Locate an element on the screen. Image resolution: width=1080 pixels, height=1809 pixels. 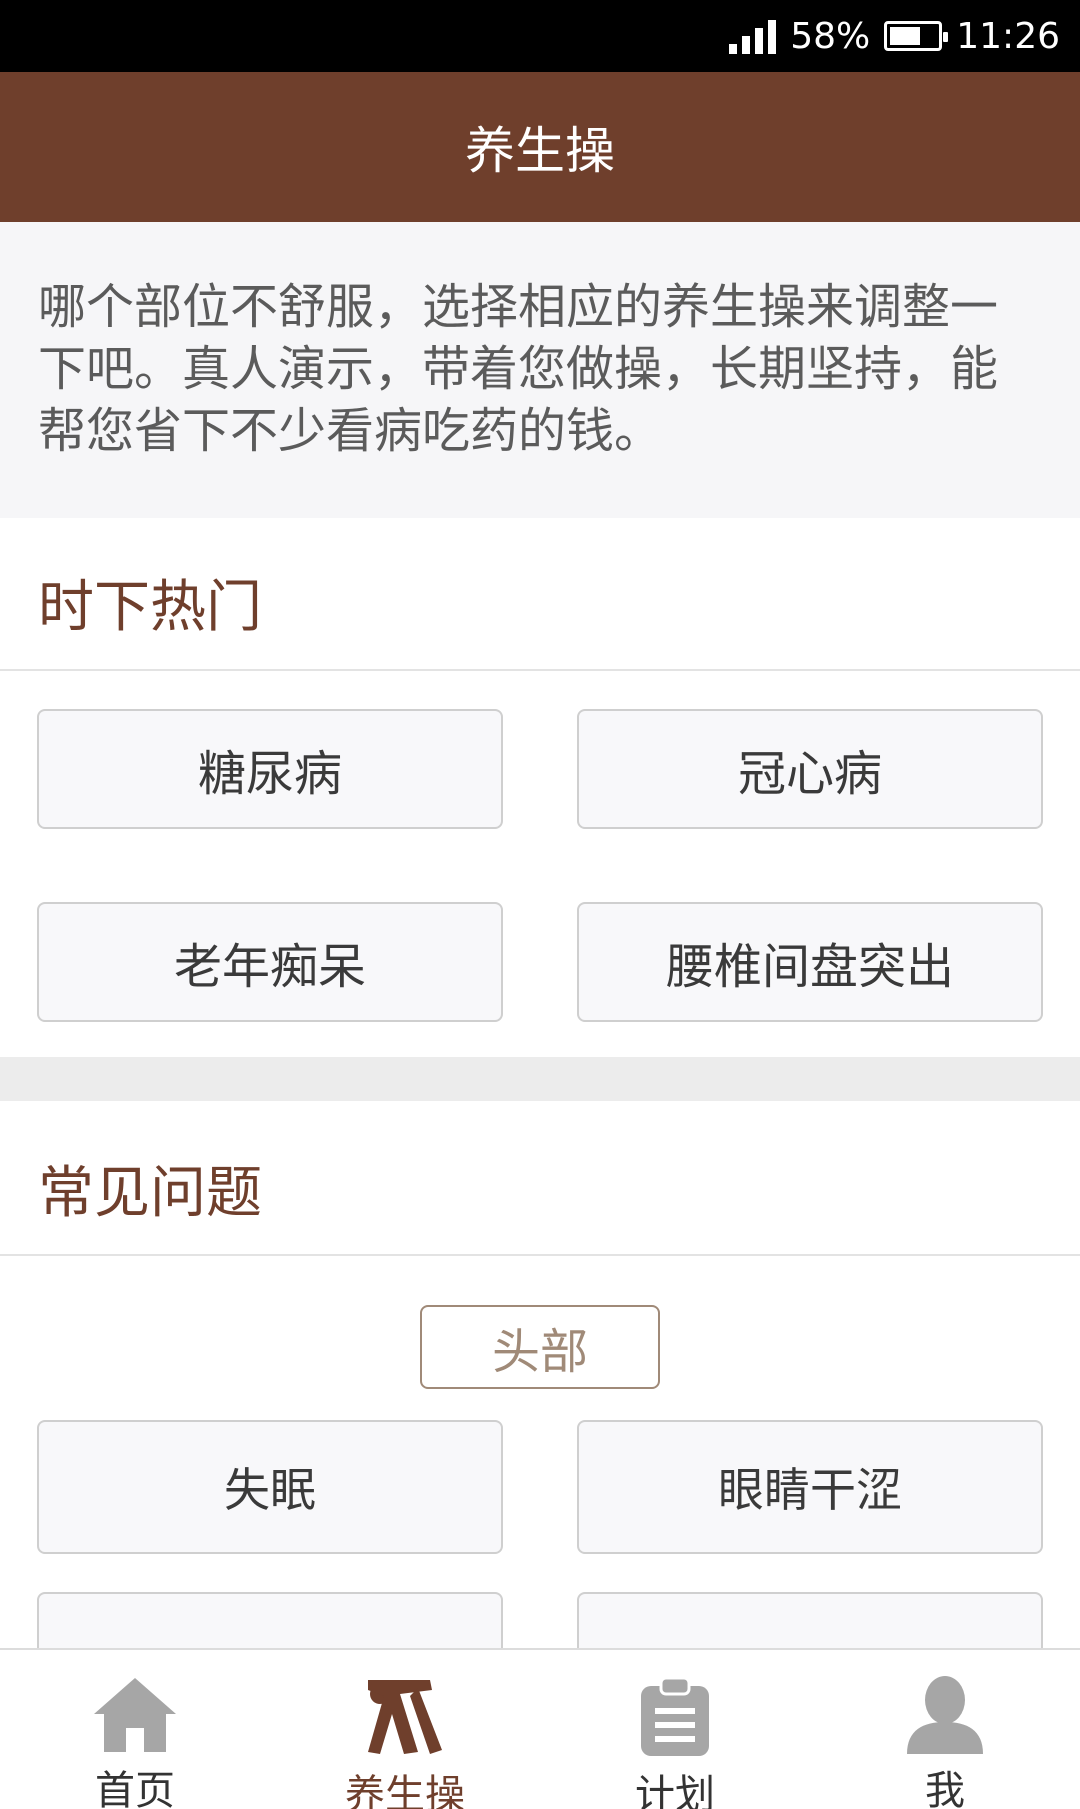
user-icon is located at coordinates (945, 1714).